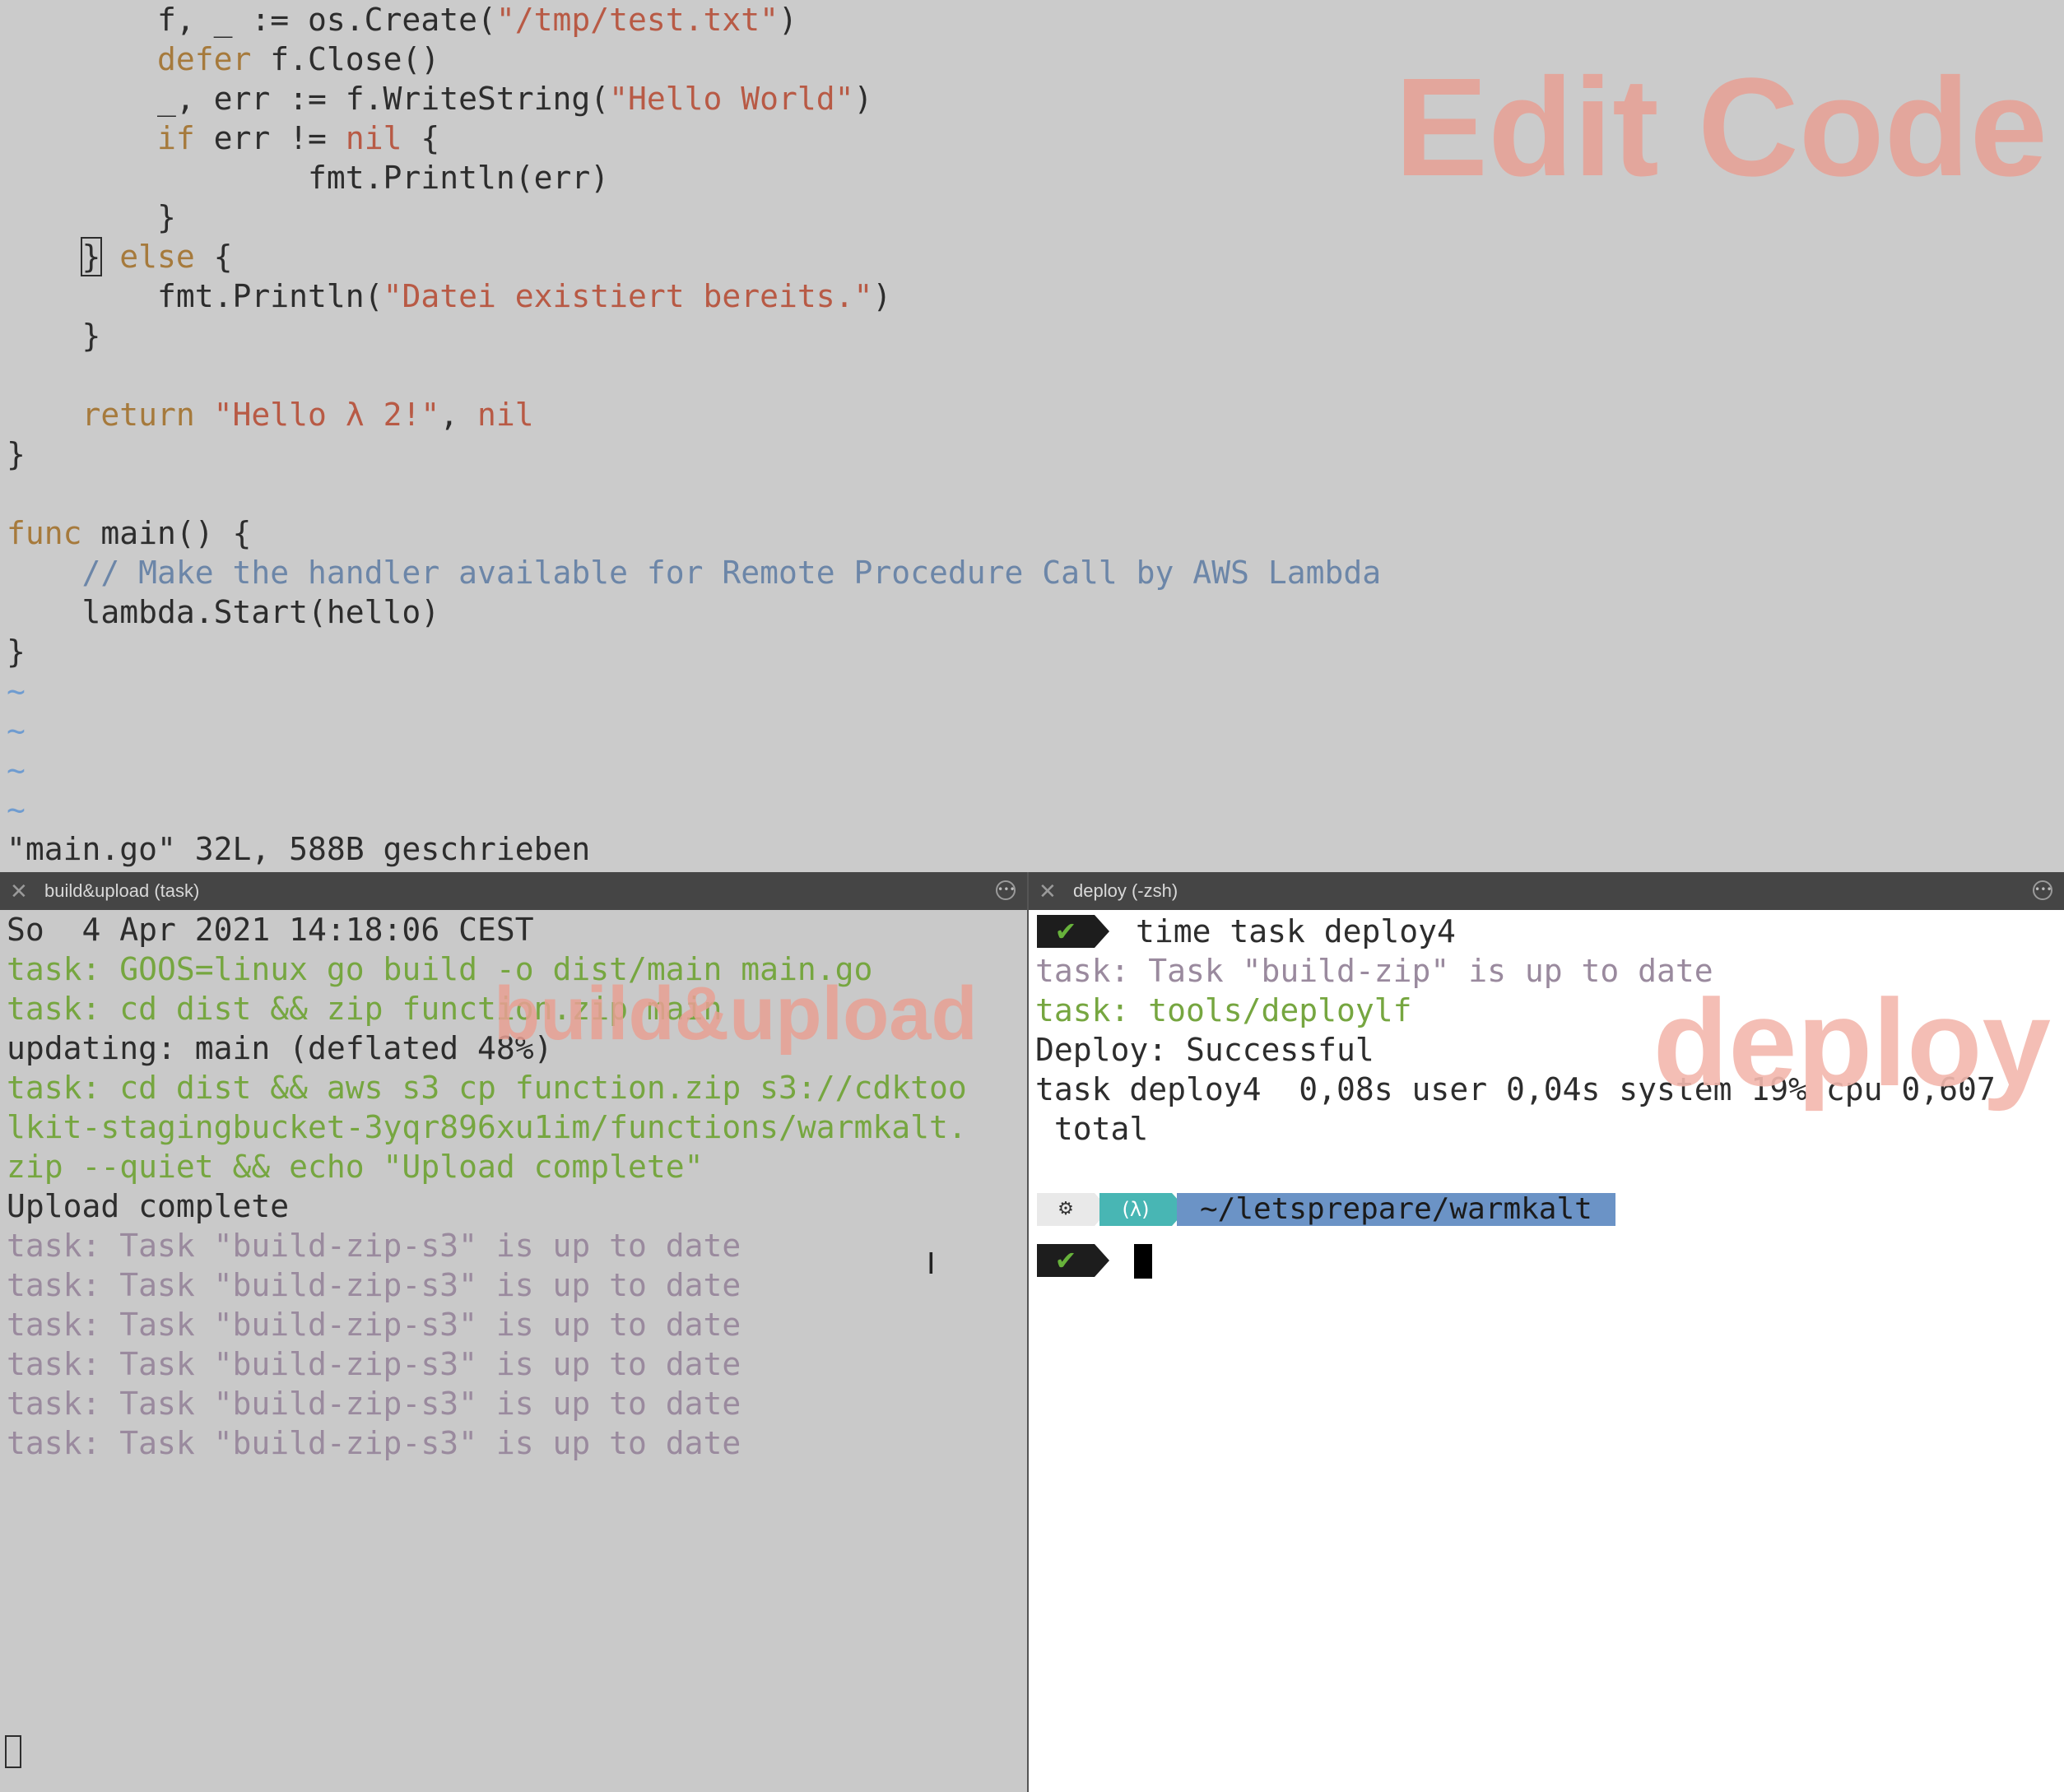  I want to click on tab-build-upload: ✕ build&upload (task) •••, so click(513, 891).